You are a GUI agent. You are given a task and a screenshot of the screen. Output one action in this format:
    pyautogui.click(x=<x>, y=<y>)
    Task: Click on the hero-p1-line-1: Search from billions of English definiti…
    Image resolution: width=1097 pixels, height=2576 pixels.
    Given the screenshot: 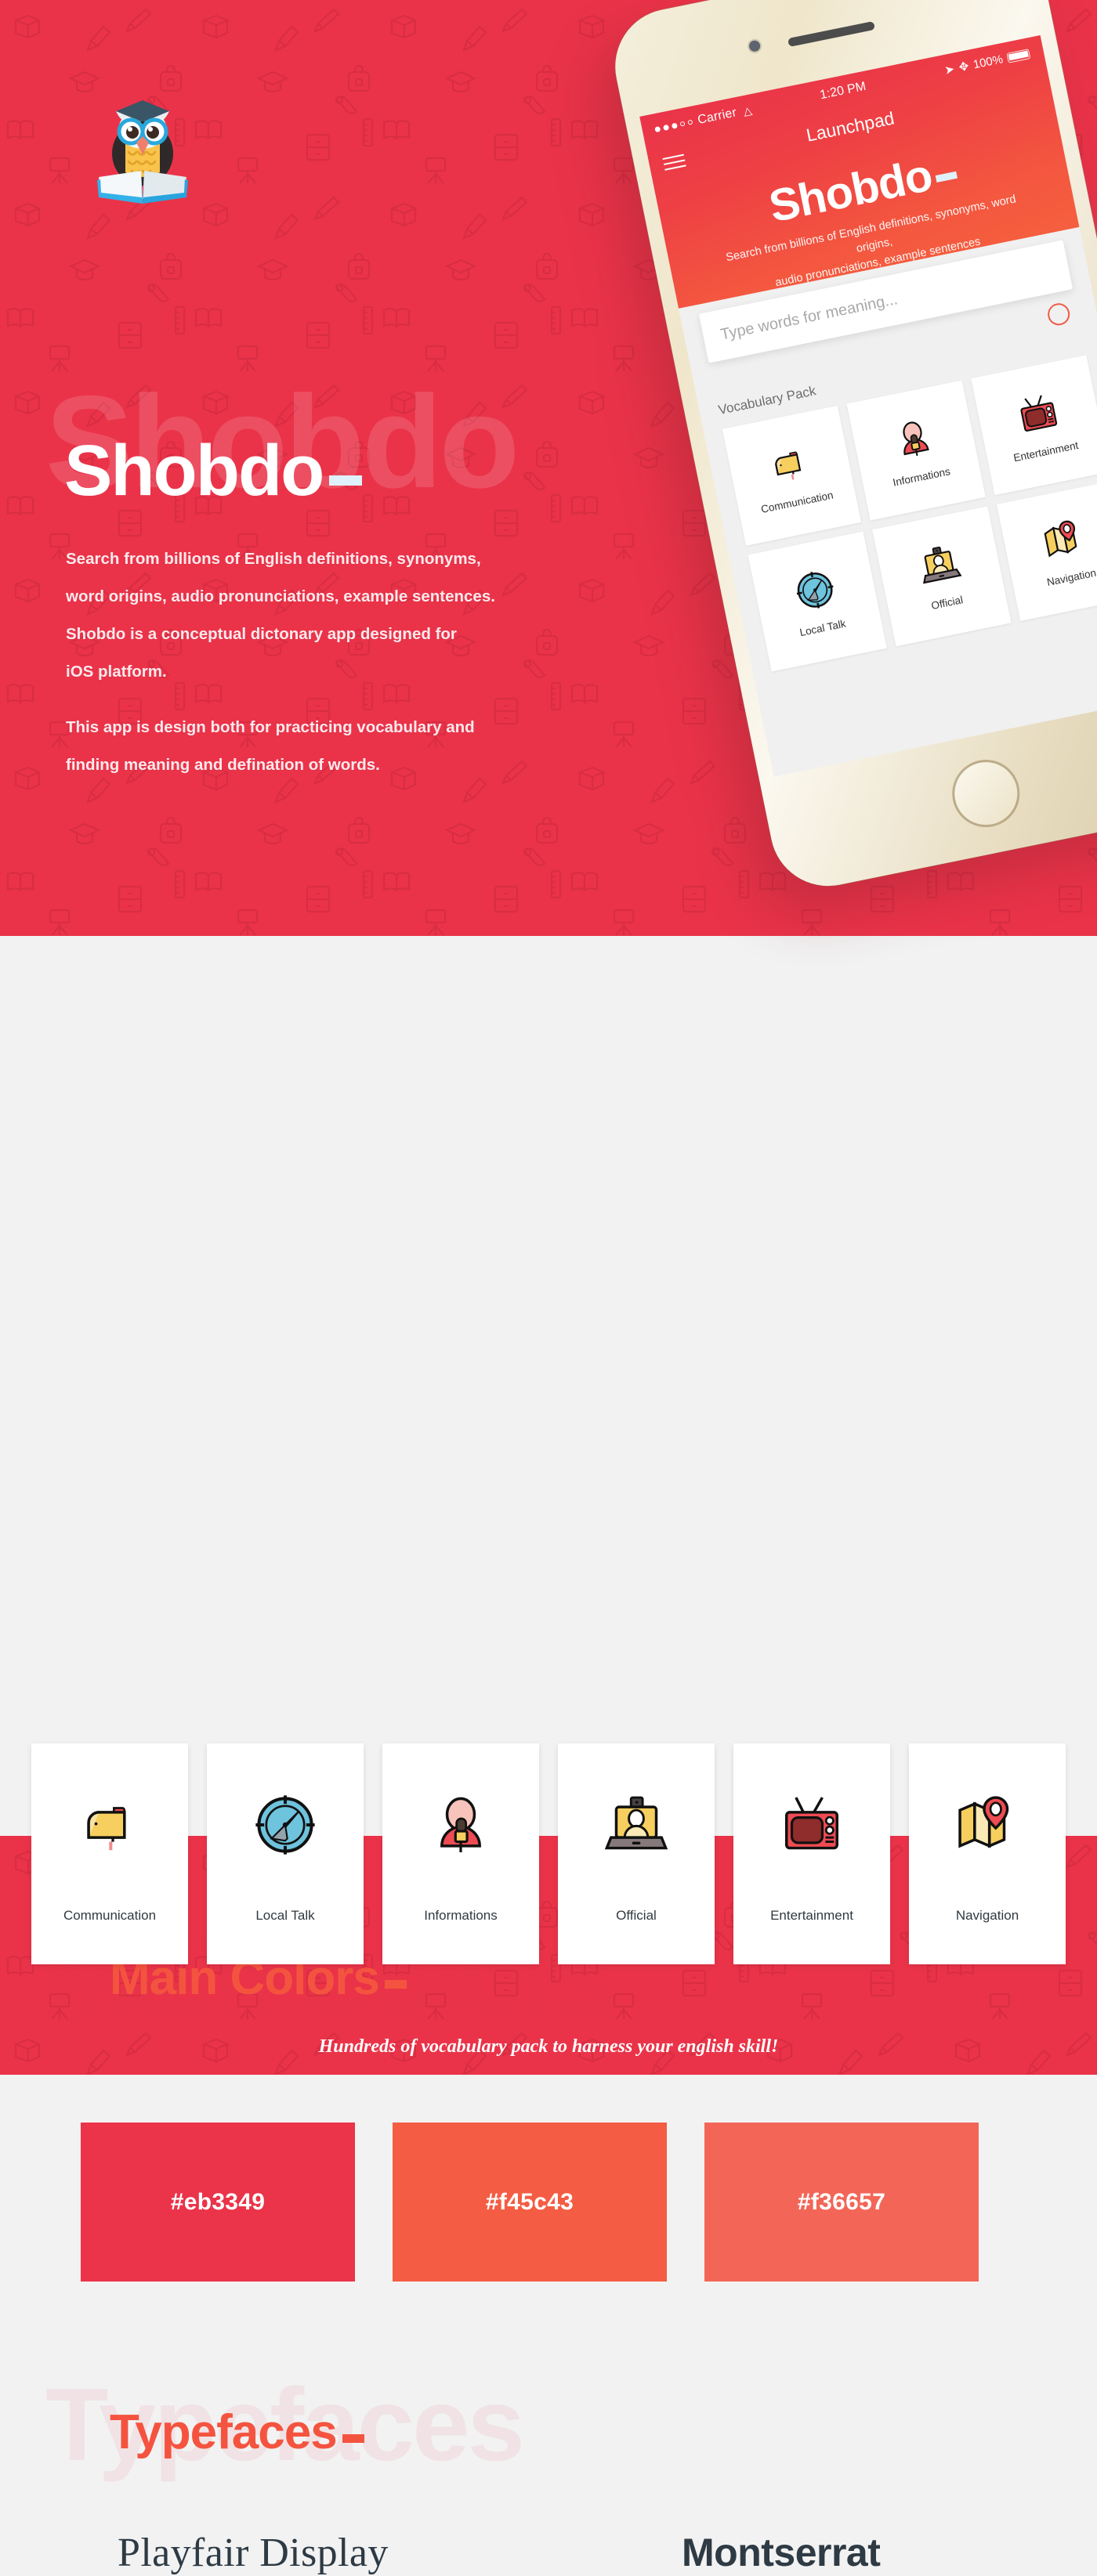 What is the action you would take?
    pyautogui.click(x=273, y=559)
    